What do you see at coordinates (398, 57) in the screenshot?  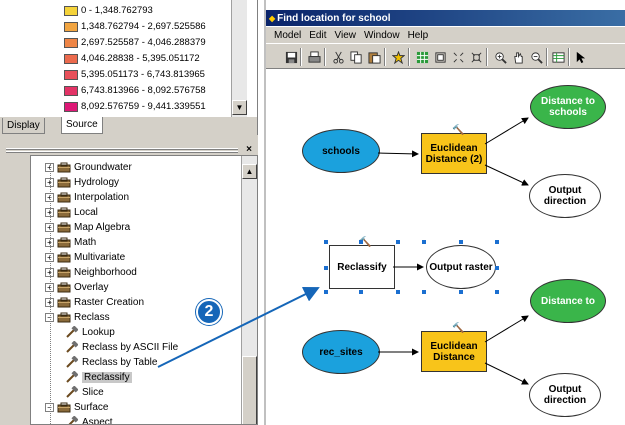 I see `add-data-icon` at bounding box center [398, 57].